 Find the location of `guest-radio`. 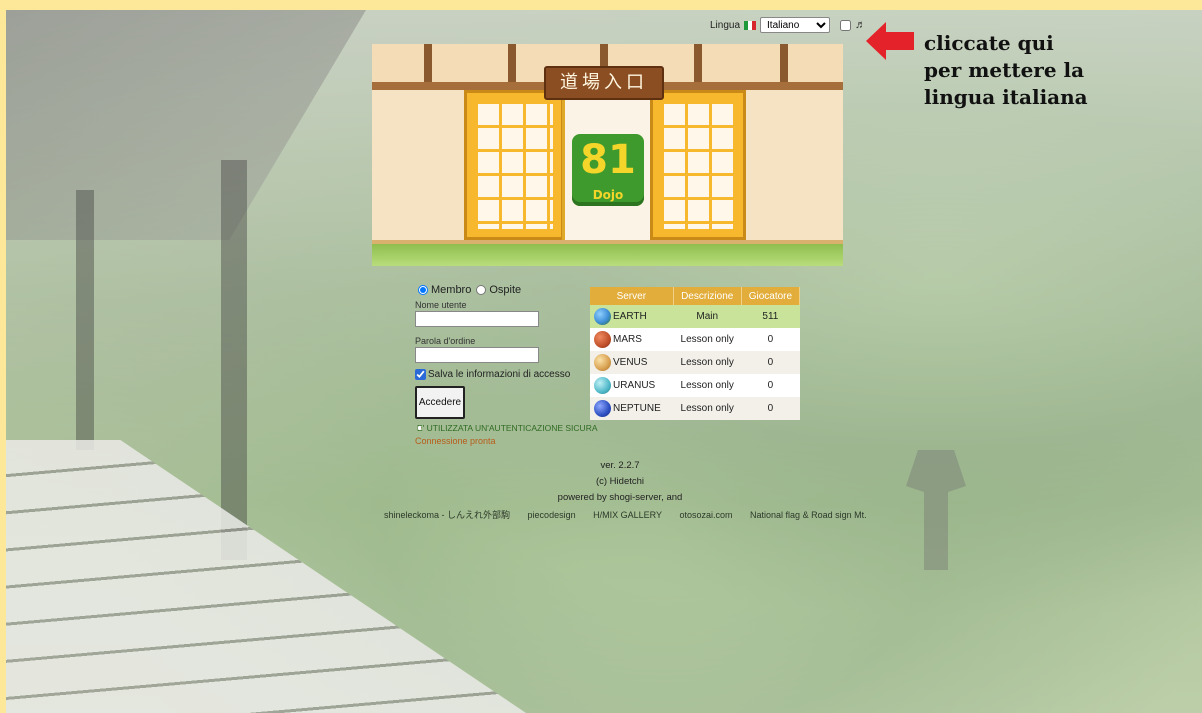

guest-radio is located at coordinates (481, 290).